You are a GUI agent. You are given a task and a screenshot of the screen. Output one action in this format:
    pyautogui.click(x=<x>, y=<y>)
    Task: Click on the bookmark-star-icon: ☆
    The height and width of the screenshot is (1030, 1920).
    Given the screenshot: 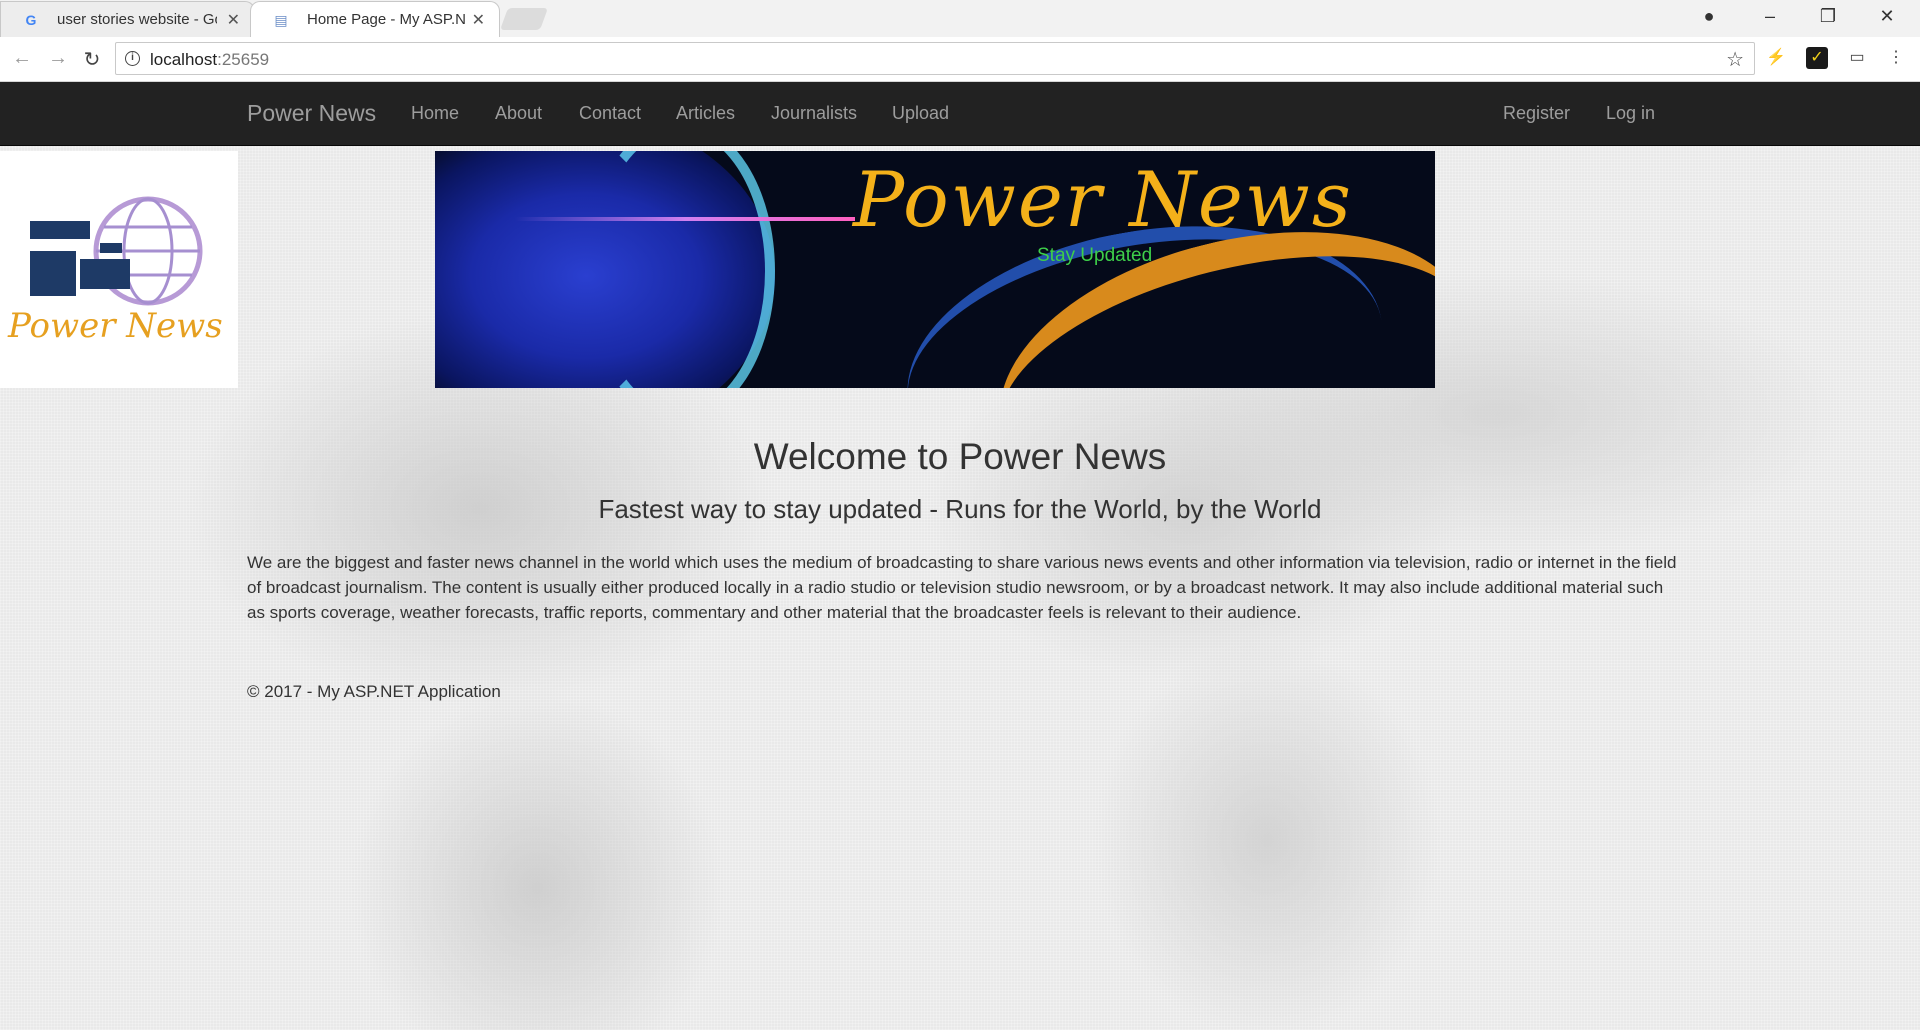 What is the action you would take?
    pyautogui.click(x=1735, y=59)
    